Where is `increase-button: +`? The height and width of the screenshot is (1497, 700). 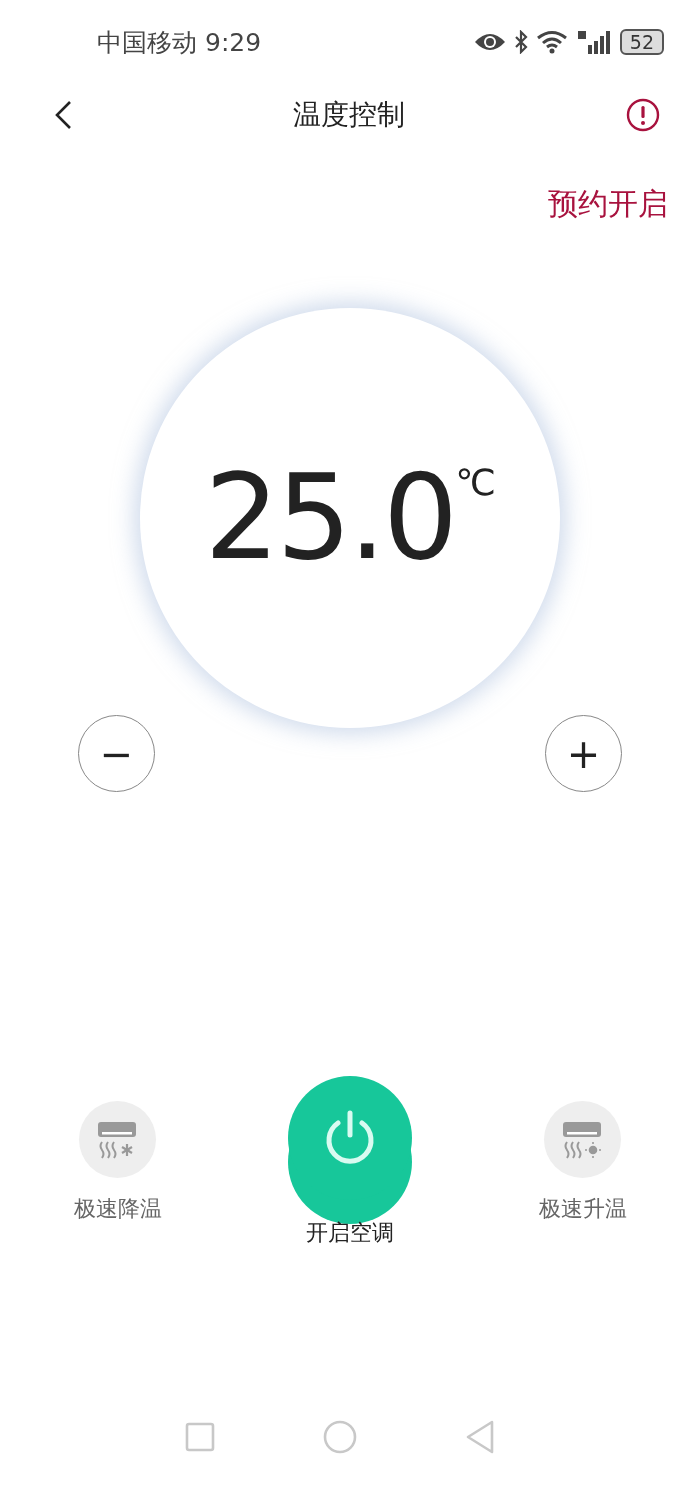
increase-button: + is located at coordinates (583, 753).